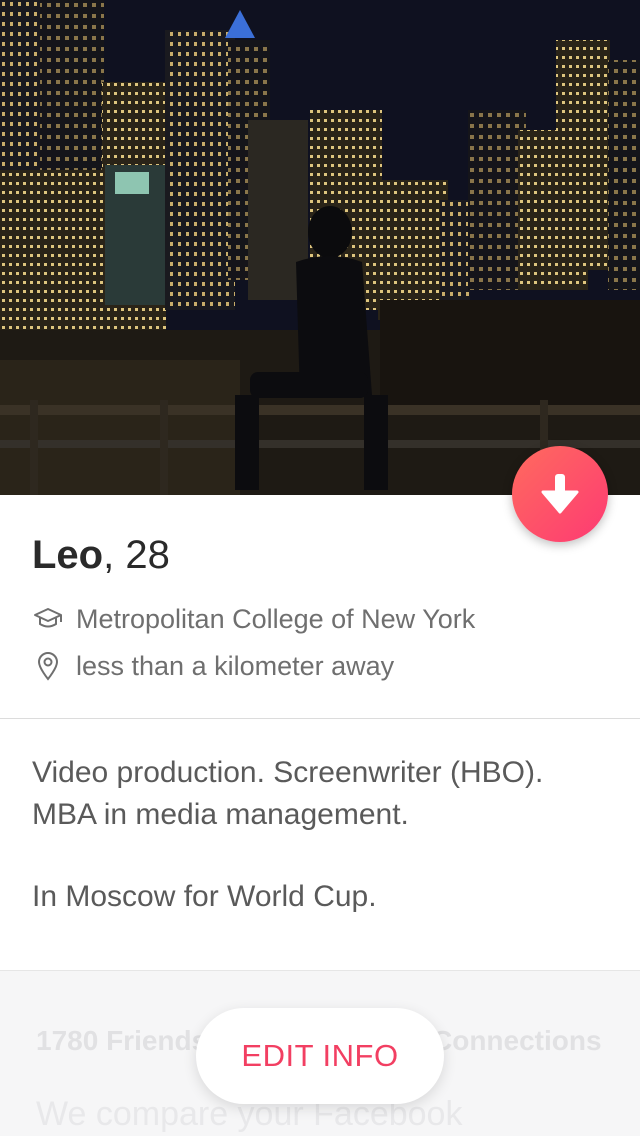  Describe the element at coordinates (517, 1040) in the screenshot. I see `connections-label: Connections` at that location.